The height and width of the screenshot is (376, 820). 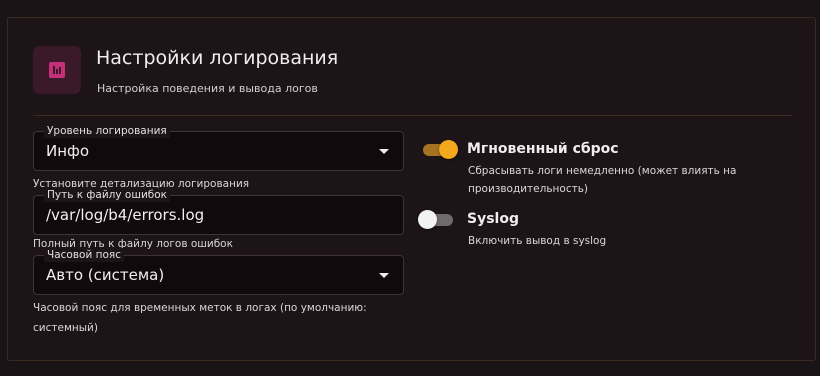 I want to click on instant-flush-title: Мгновенный сброс, so click(x=543, y=149).